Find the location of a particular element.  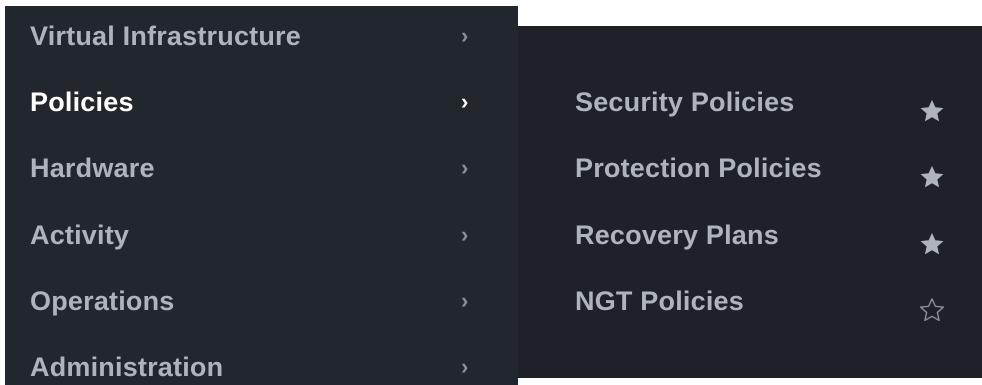

menu-item-label: Administration is located at coordinates (127, 366).